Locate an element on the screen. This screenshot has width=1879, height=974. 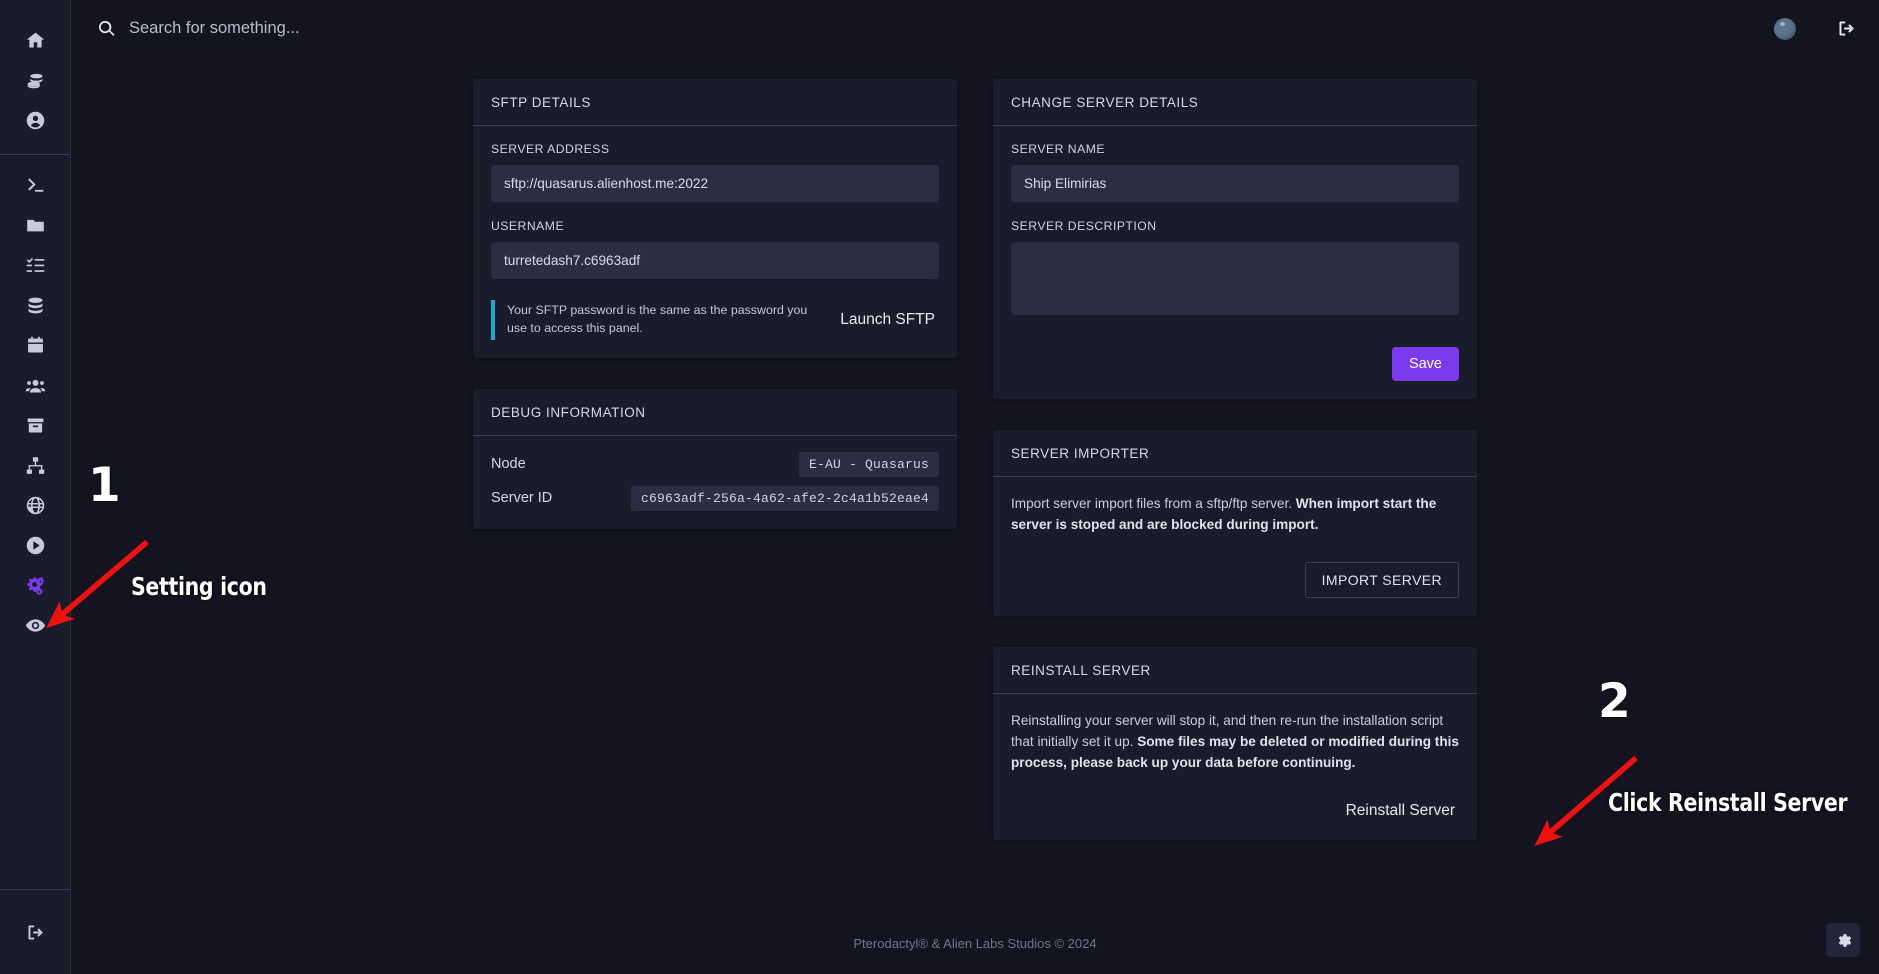
sidebar-item-settings is located at coordinates (35, 585).